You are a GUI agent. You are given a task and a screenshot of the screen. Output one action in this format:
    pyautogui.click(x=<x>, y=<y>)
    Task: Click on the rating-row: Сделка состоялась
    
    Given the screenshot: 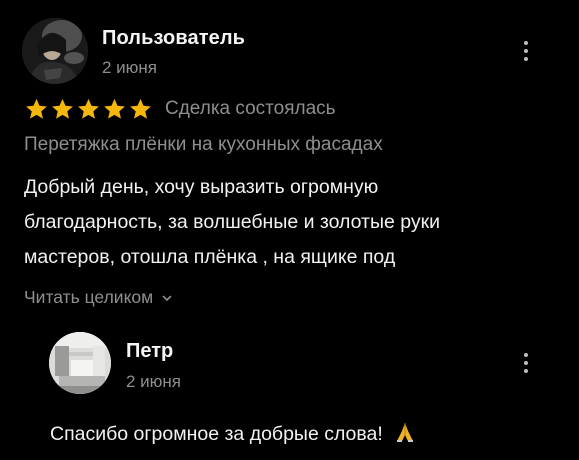 What is the action you would take?
    pyautogui.click(x=180, y=109)
    